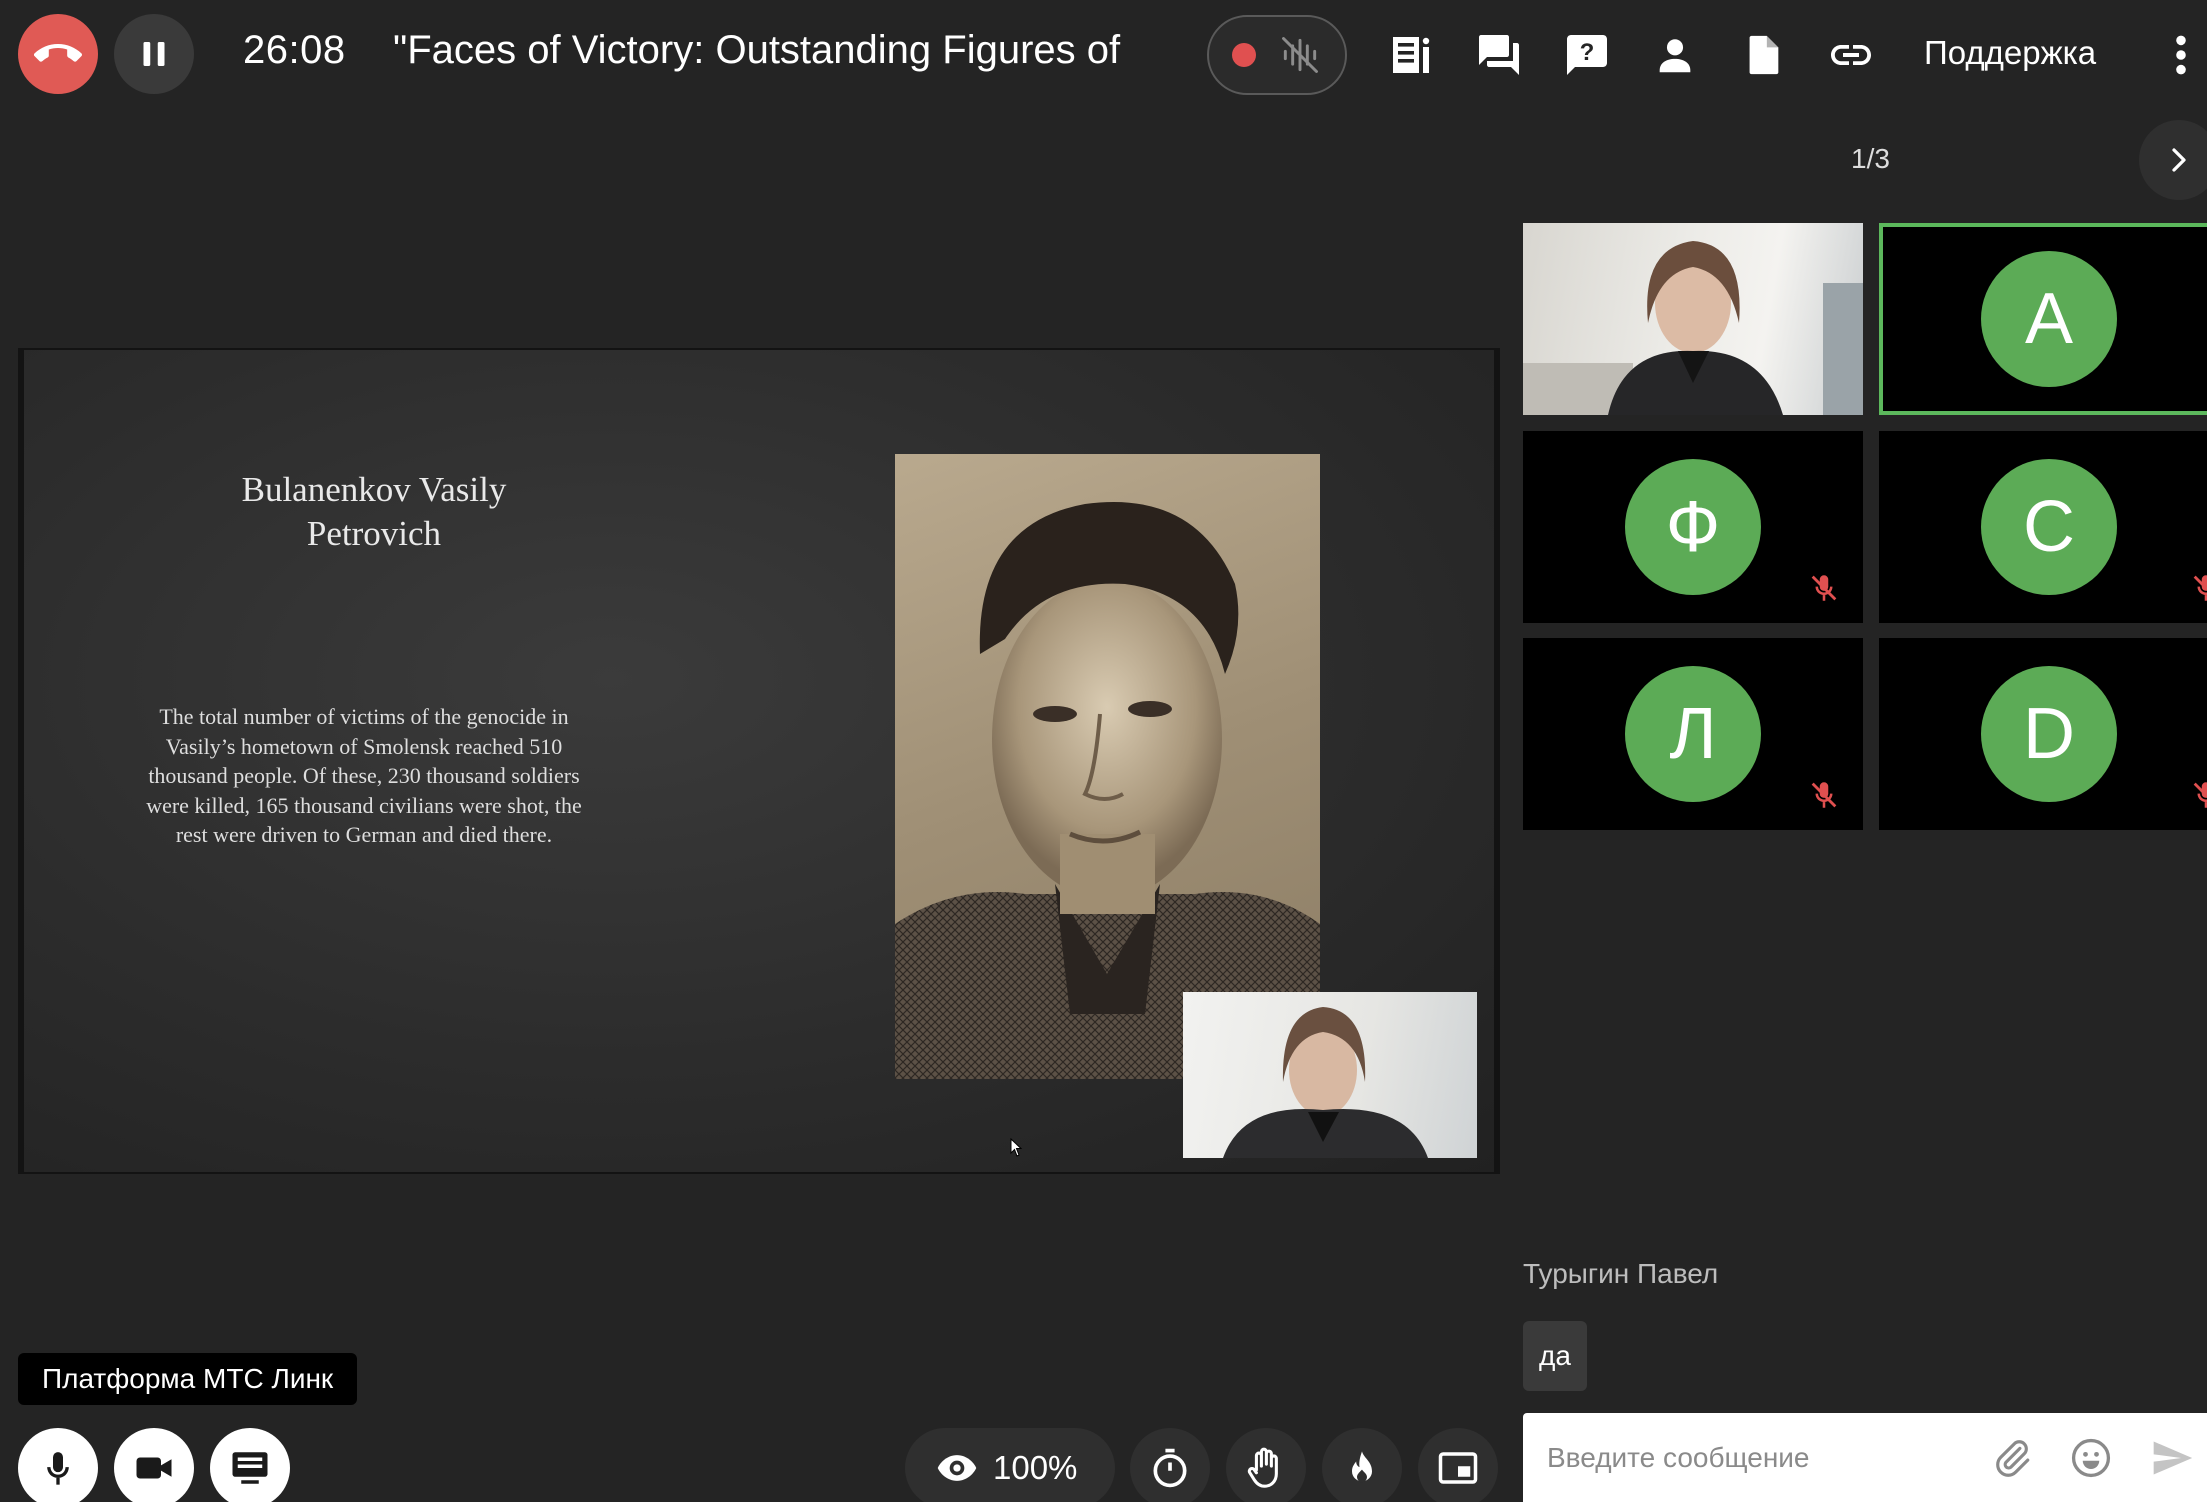  I want to click on participants-button, so click(1675, 55).